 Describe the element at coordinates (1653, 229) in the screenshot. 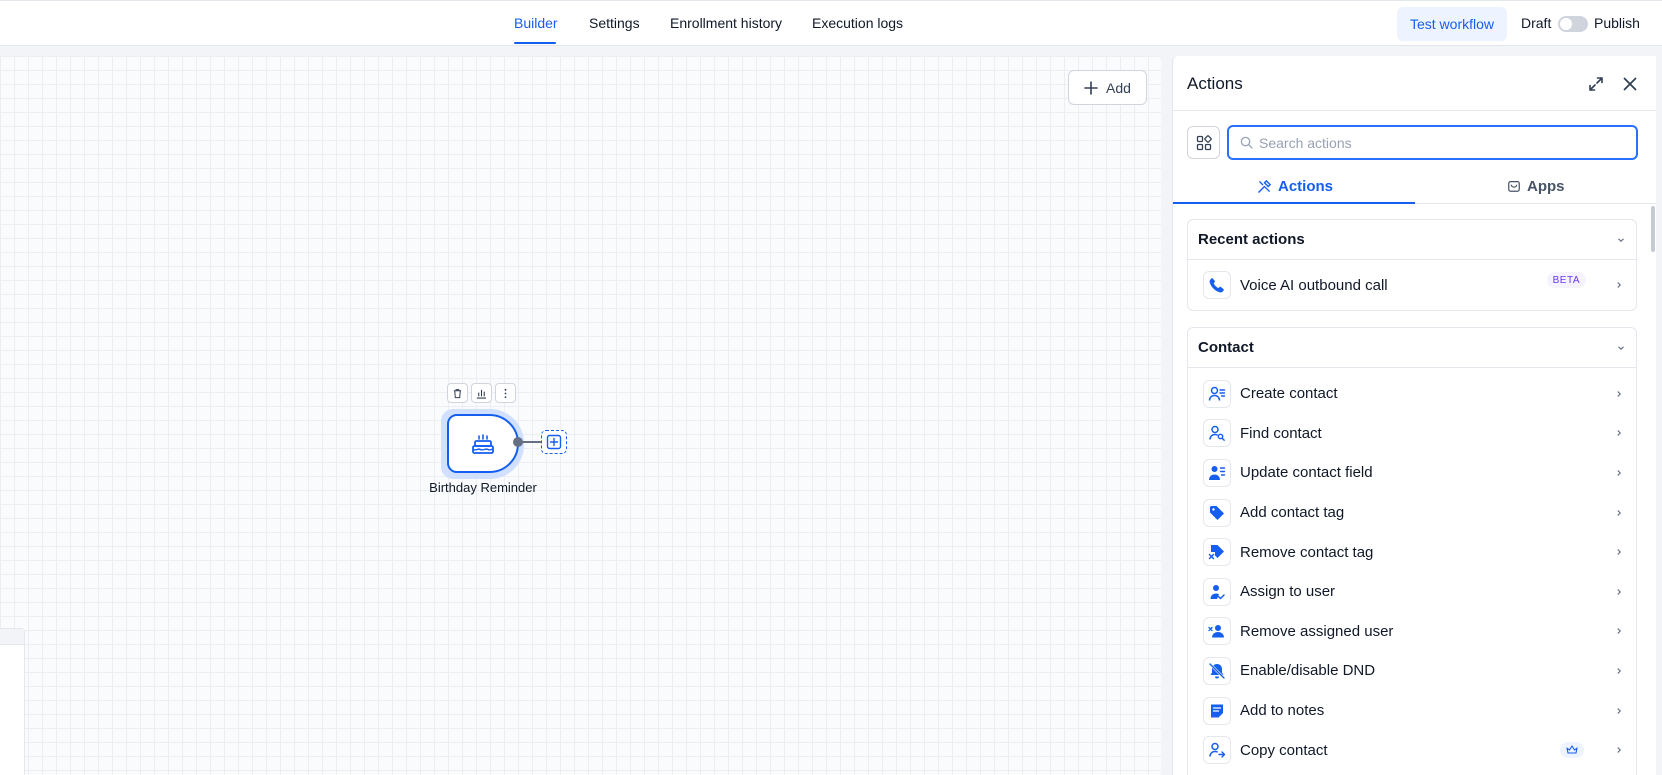

I see `panel-scrollbar` at that location.